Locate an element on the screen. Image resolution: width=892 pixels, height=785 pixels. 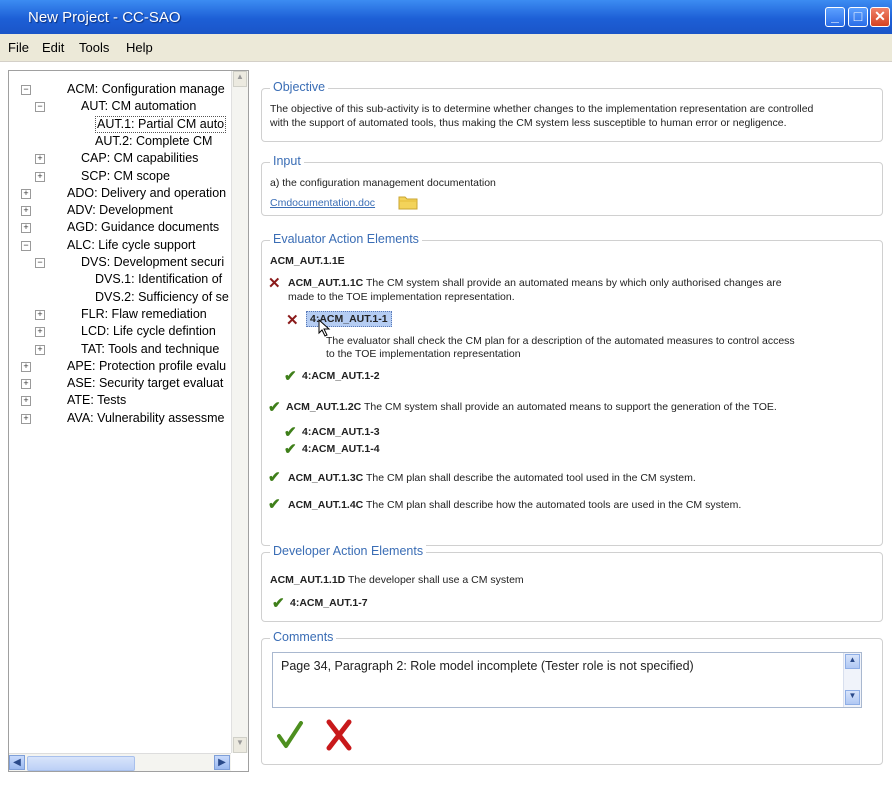
tree-item: DVS.1: Identification of is located at coordinates (120, 279).